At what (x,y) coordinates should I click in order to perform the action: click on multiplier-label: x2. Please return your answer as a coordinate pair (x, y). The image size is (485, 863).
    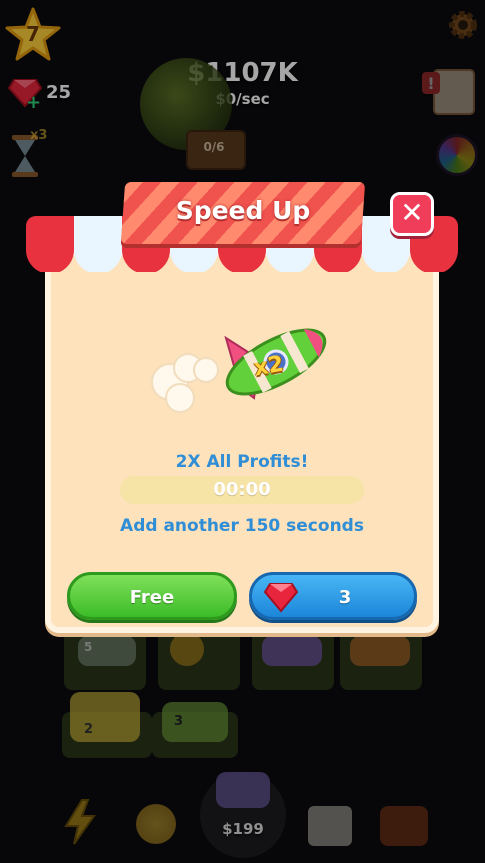
    Looking at the image, I should click on (269, 366).